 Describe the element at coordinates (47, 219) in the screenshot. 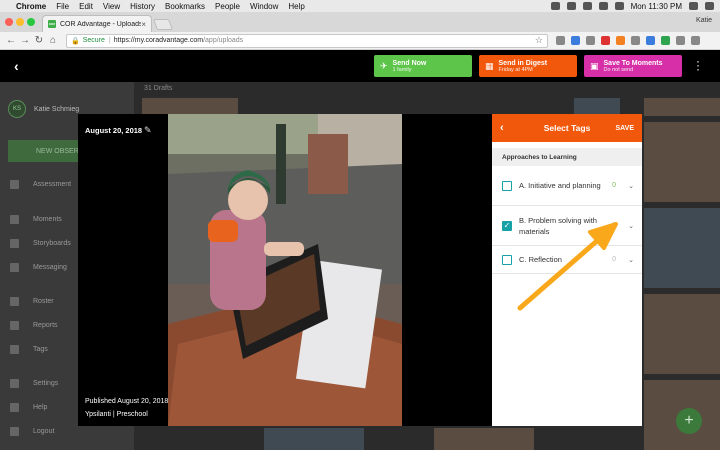

I see `sidebar-item-label: Moments` at that location.